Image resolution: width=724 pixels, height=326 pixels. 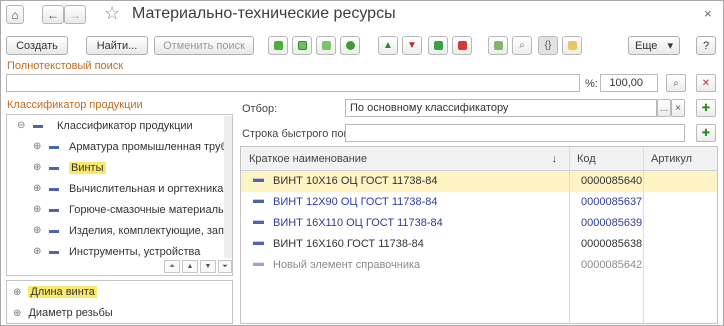 I want to click on tree-item-label: Изделия, комплектующие, зап.части,, so click(x=151, y=231).